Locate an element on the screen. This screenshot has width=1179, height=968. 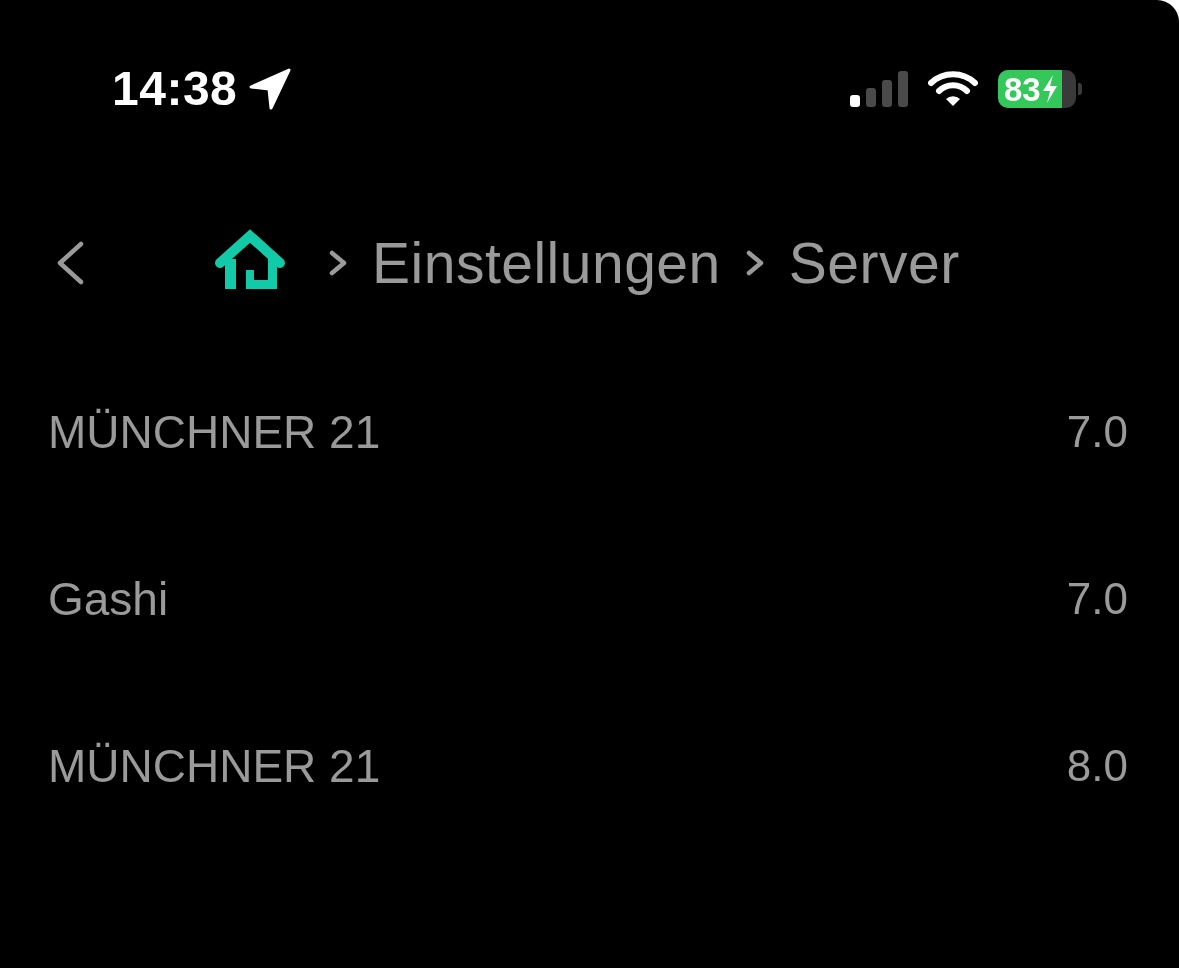
breadcrumb-current-page: Server is located at coordinates (874, 263).